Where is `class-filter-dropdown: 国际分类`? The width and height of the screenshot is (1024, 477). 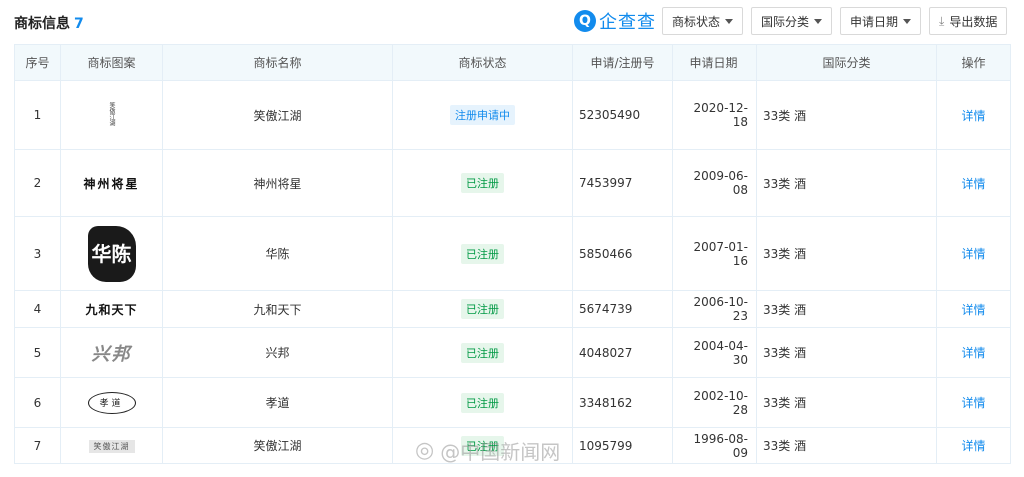
class-filter-dropdown: 国际分类 is located at coordinates (792, 21).